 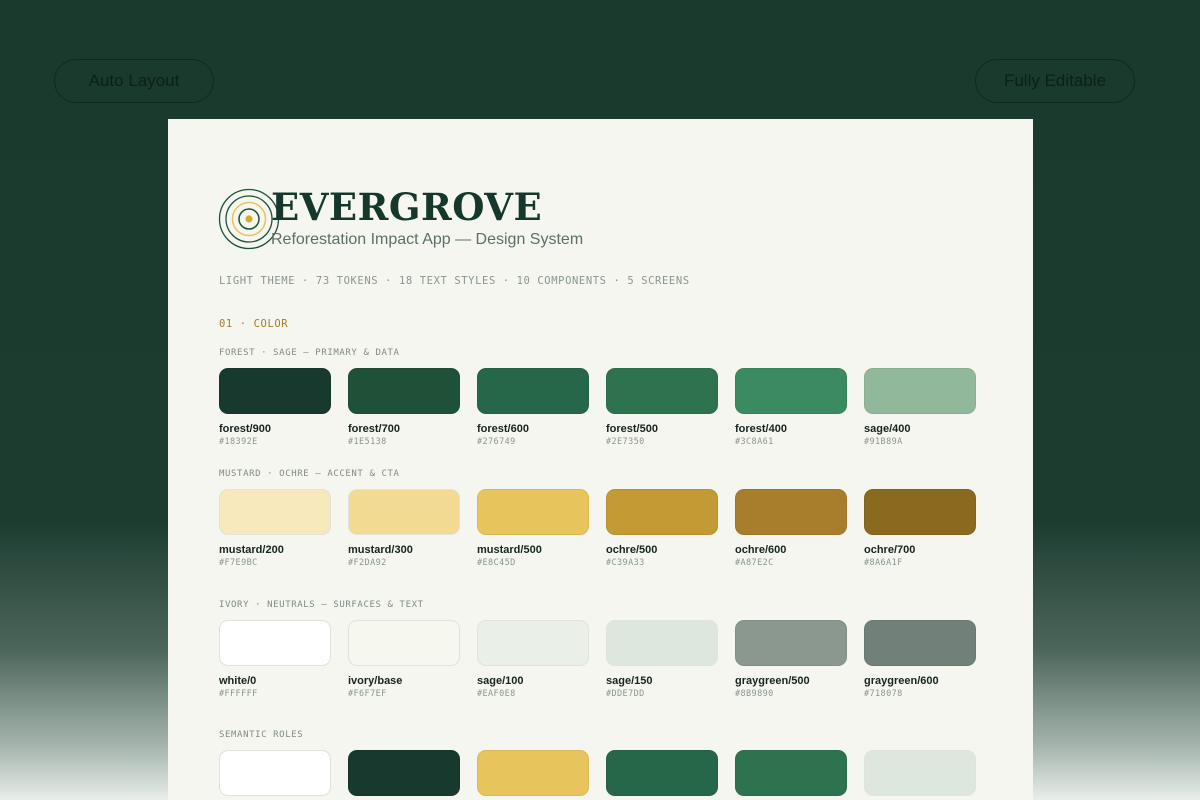 What do you see at coordinates (238, 681) in the screenshot?
I see `swatch-name: white/0` at bounding box center [238, 681].